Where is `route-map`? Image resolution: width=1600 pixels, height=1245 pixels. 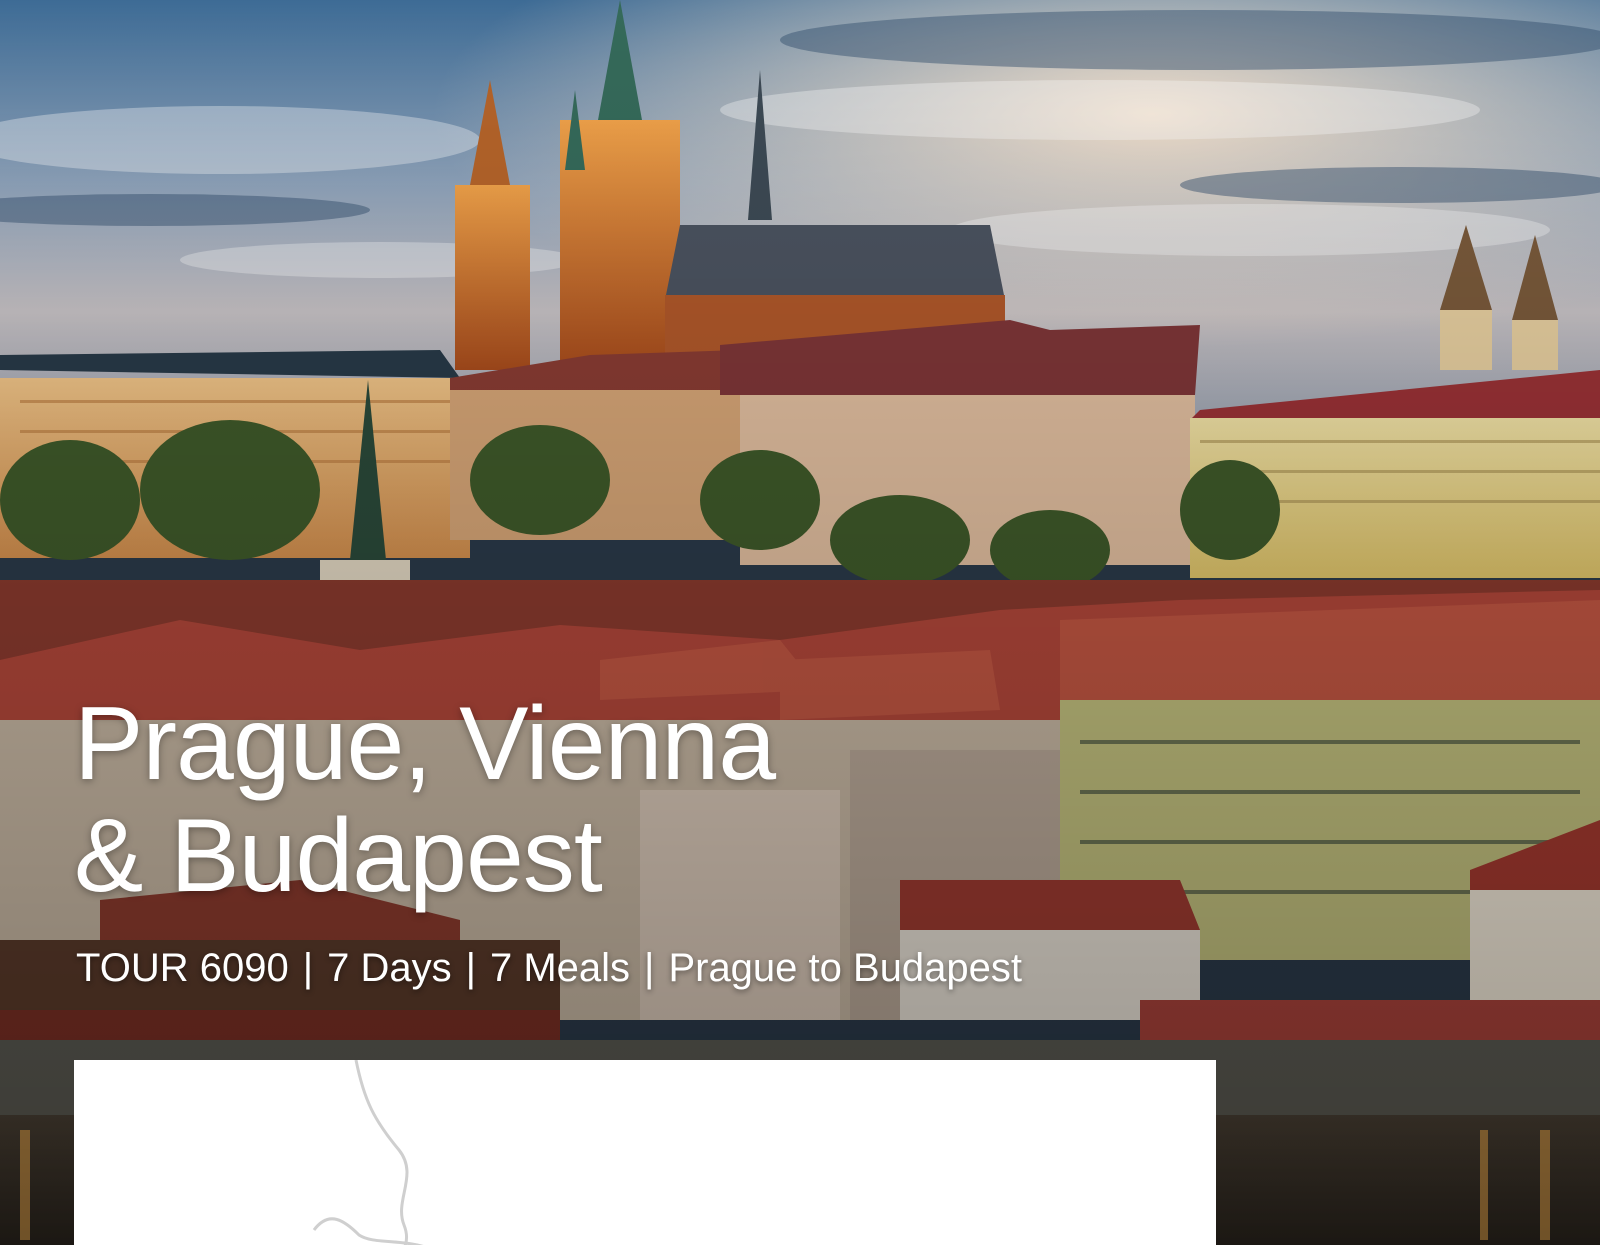
route-map is located at coordinates (368, 1152).